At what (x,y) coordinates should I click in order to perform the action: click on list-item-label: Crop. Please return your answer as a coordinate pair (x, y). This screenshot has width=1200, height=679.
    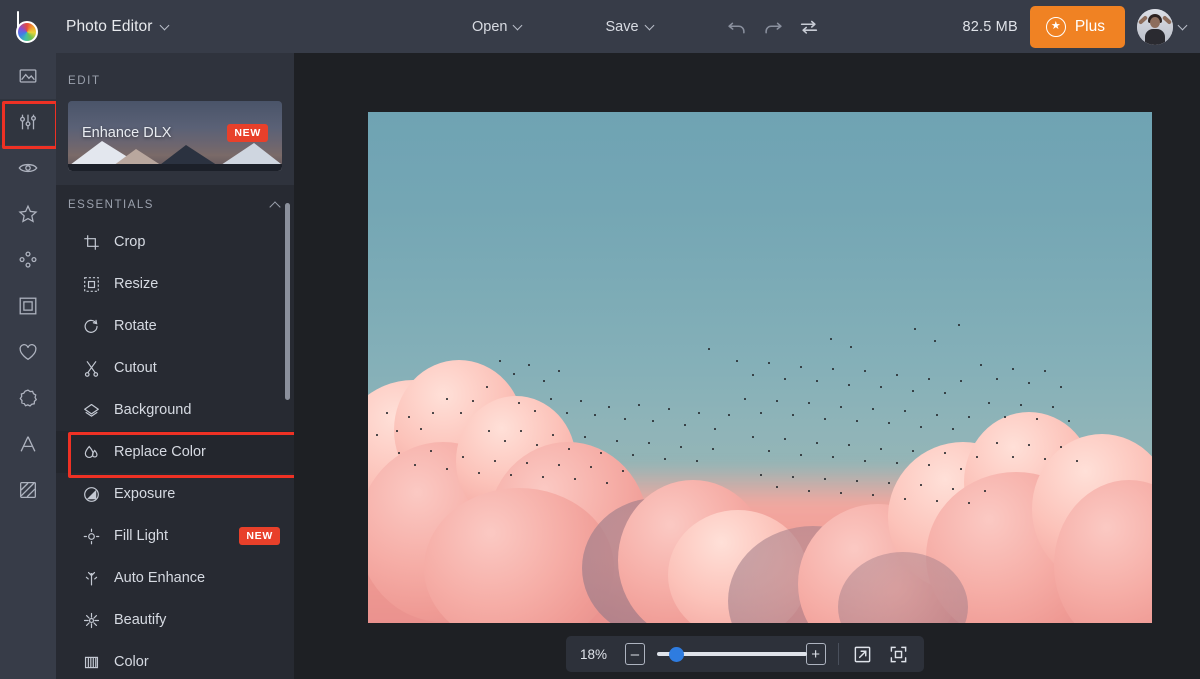
    Looking at the image, I should click on (130, 242).